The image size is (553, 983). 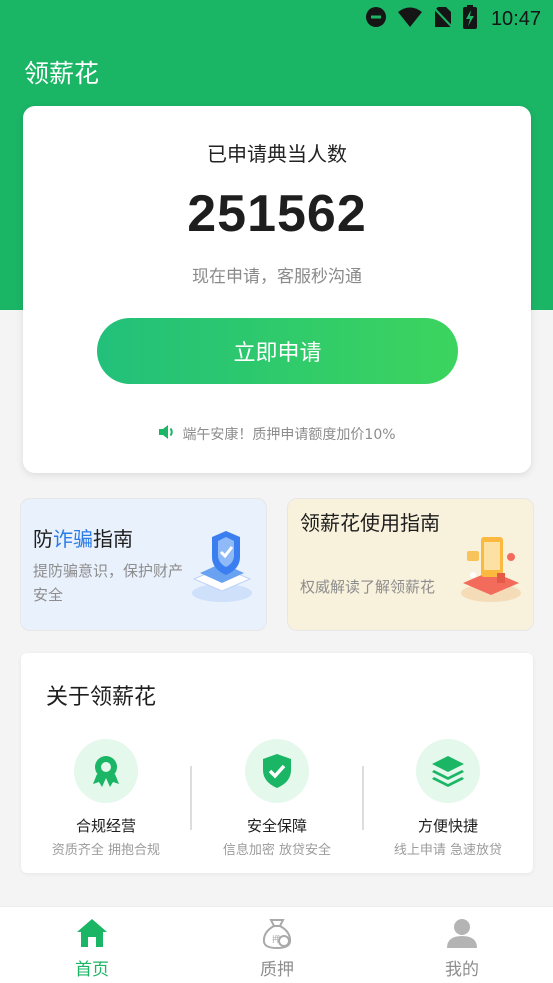 What do you see at coordinates (448, 850) in the screenshot?
I see `feature-sub: 线上申请 急速放贷` at bounding box center [448, 850].